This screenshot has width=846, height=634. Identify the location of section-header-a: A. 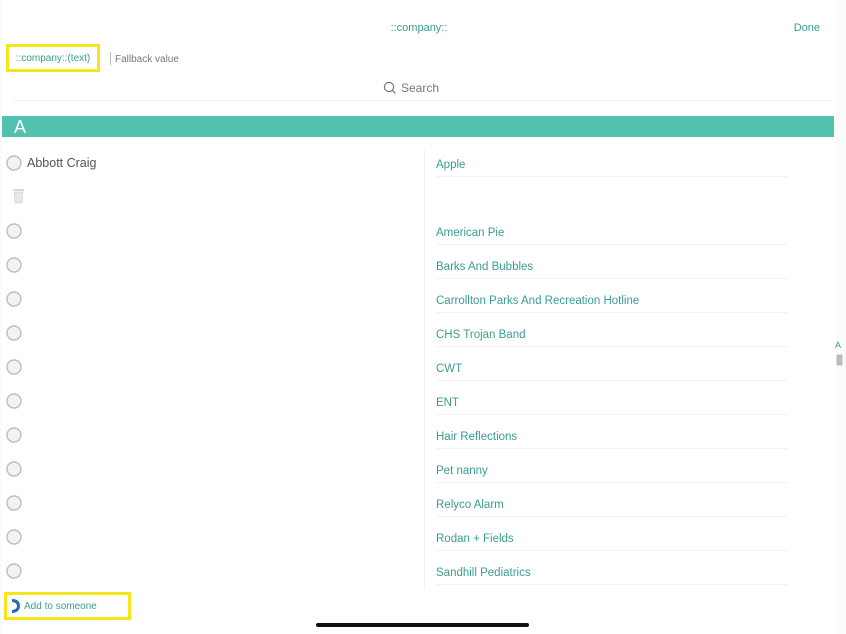
(418, 126).